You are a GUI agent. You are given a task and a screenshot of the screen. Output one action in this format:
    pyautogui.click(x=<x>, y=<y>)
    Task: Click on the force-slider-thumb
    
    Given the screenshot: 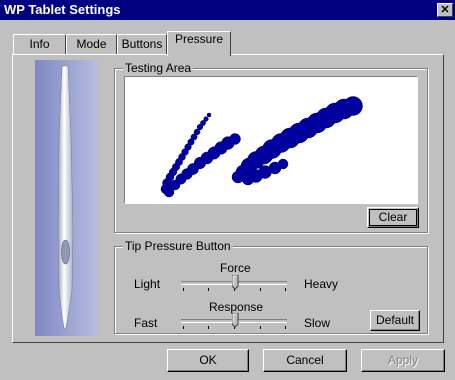 What is the action you would take?
    pyautogui.click(x=235, y=282)
    